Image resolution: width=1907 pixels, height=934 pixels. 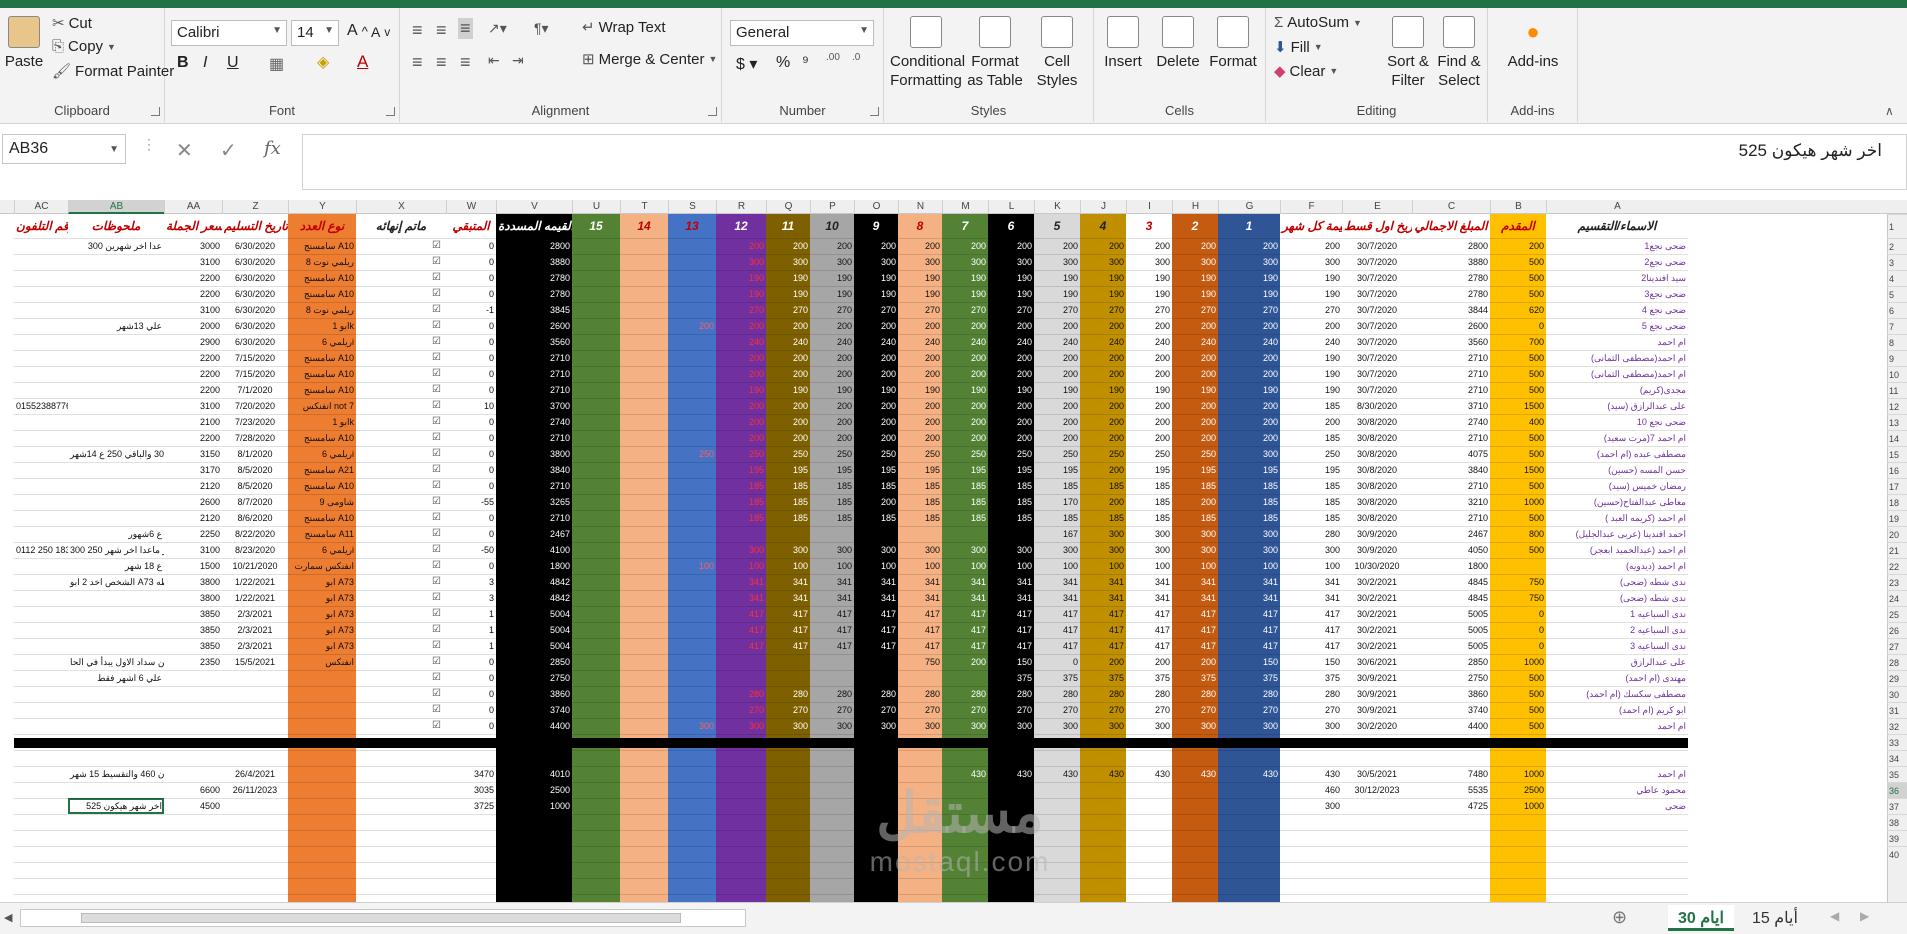 What do you see at coordinates (1617, 806) in the screenshot?
I see `summary-row-36-a: ضحى` at bounding box center [1617, 806].